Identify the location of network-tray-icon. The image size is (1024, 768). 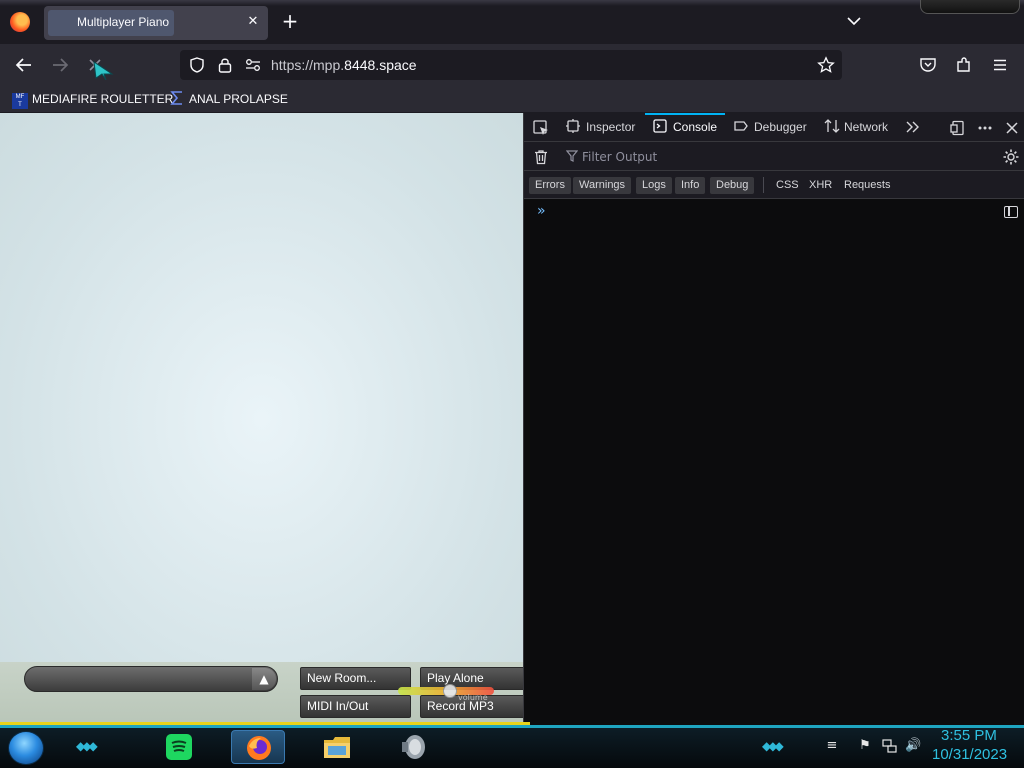
(889, 746).